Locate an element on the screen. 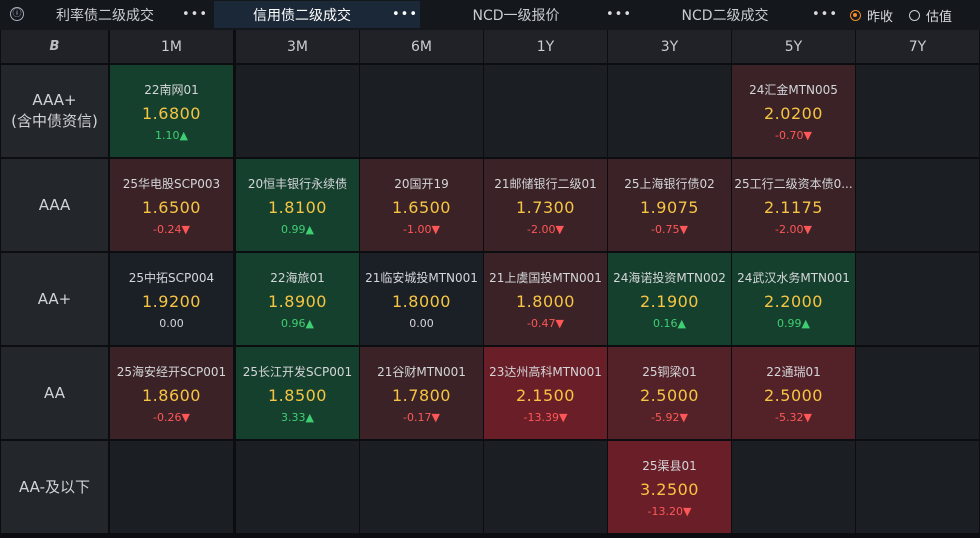 The image size is (980, 538). bond-name: 25中拓SCP004 is located at coordinates (171, 277).